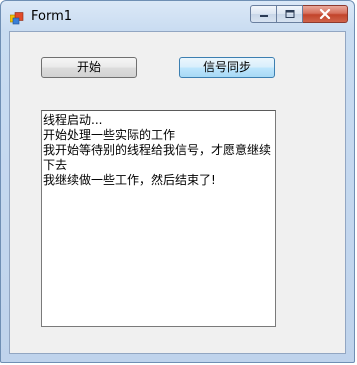 This screenshot has width=357, height=365. I want to click on caption-buttons, so click(299, 14).